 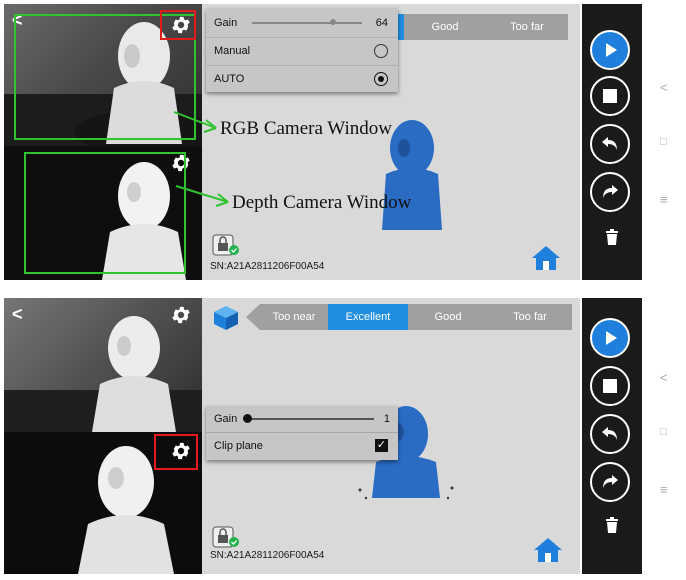 What do you see at coordinates (238, 446) in the screenshot?
I see `clip-plane-label: Clip plane` at bounding box center [238, 446].